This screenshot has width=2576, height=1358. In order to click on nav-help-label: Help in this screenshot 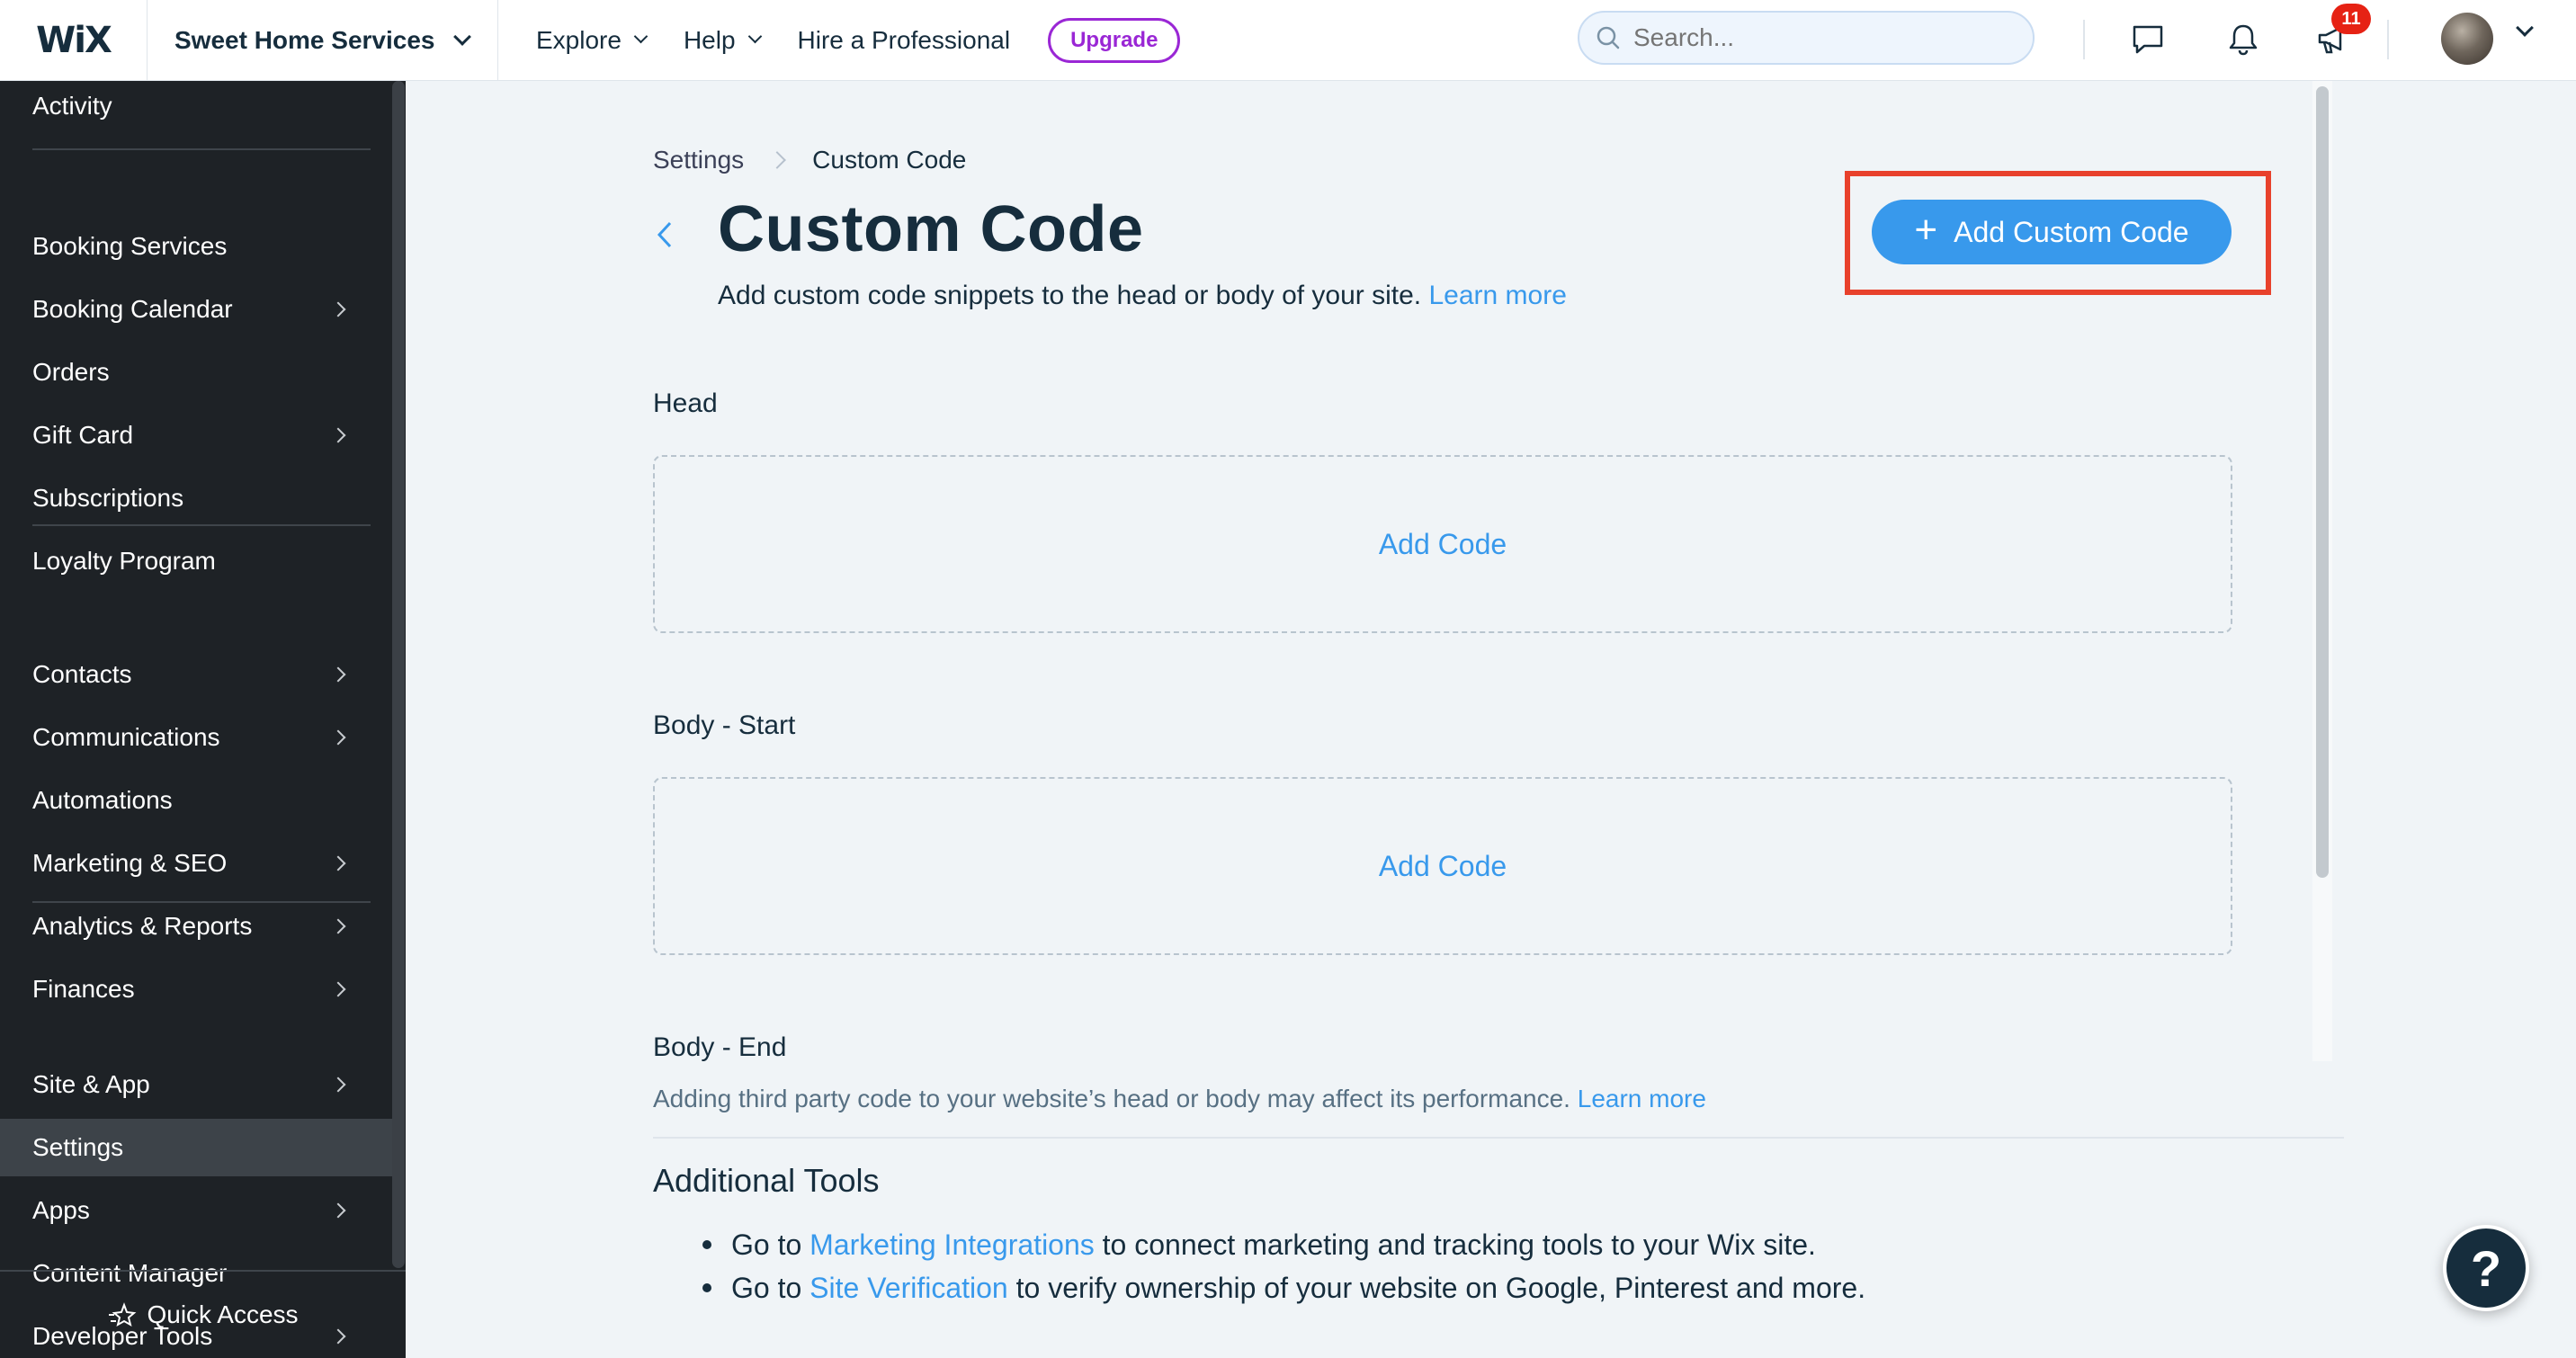, I will do `click(709, 39)`.